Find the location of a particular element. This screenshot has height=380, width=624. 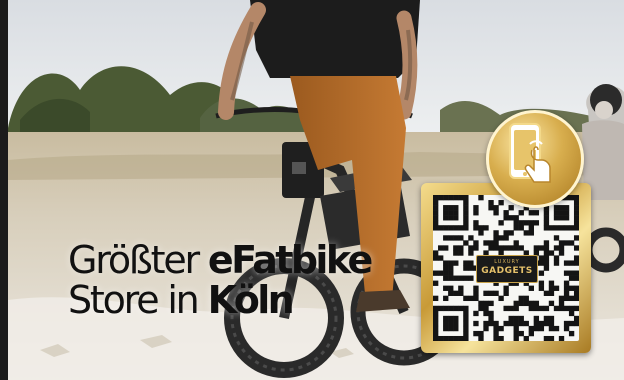

qr-logo-top-text: LUXURY is located at coordinates (507, 262).